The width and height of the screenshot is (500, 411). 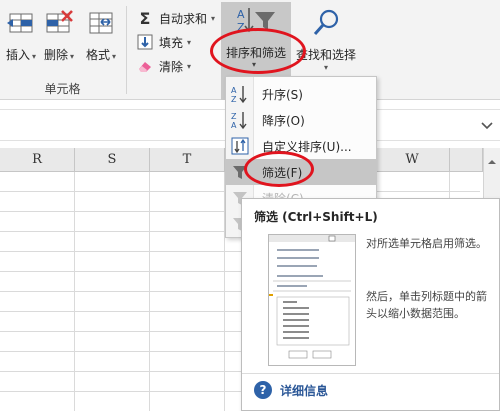 What do you see at coordinates (316, 217) in the screenshot?
I see `tooltip-title: 筛选 (Ctrl+Shift+L)` at bounding box center [316, 217].